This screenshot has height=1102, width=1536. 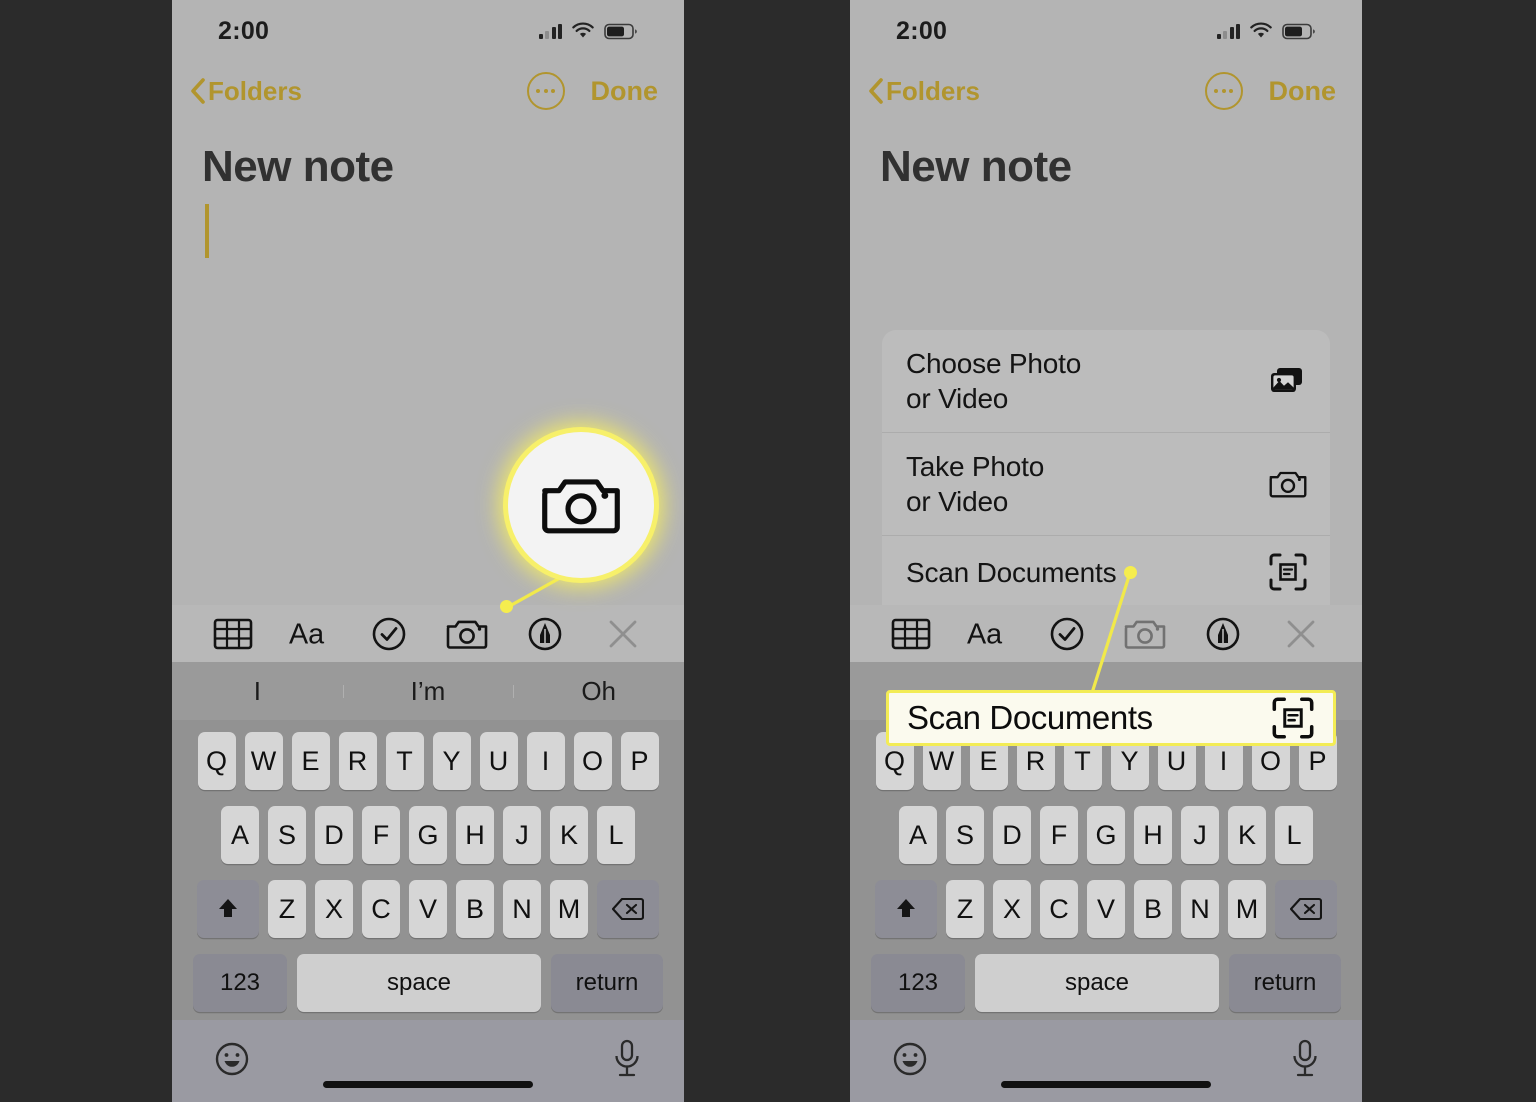 What do you see at coordinates (298, 166) in the screenshot?
I see `note-title: New note` at bounding box center [298, 166].